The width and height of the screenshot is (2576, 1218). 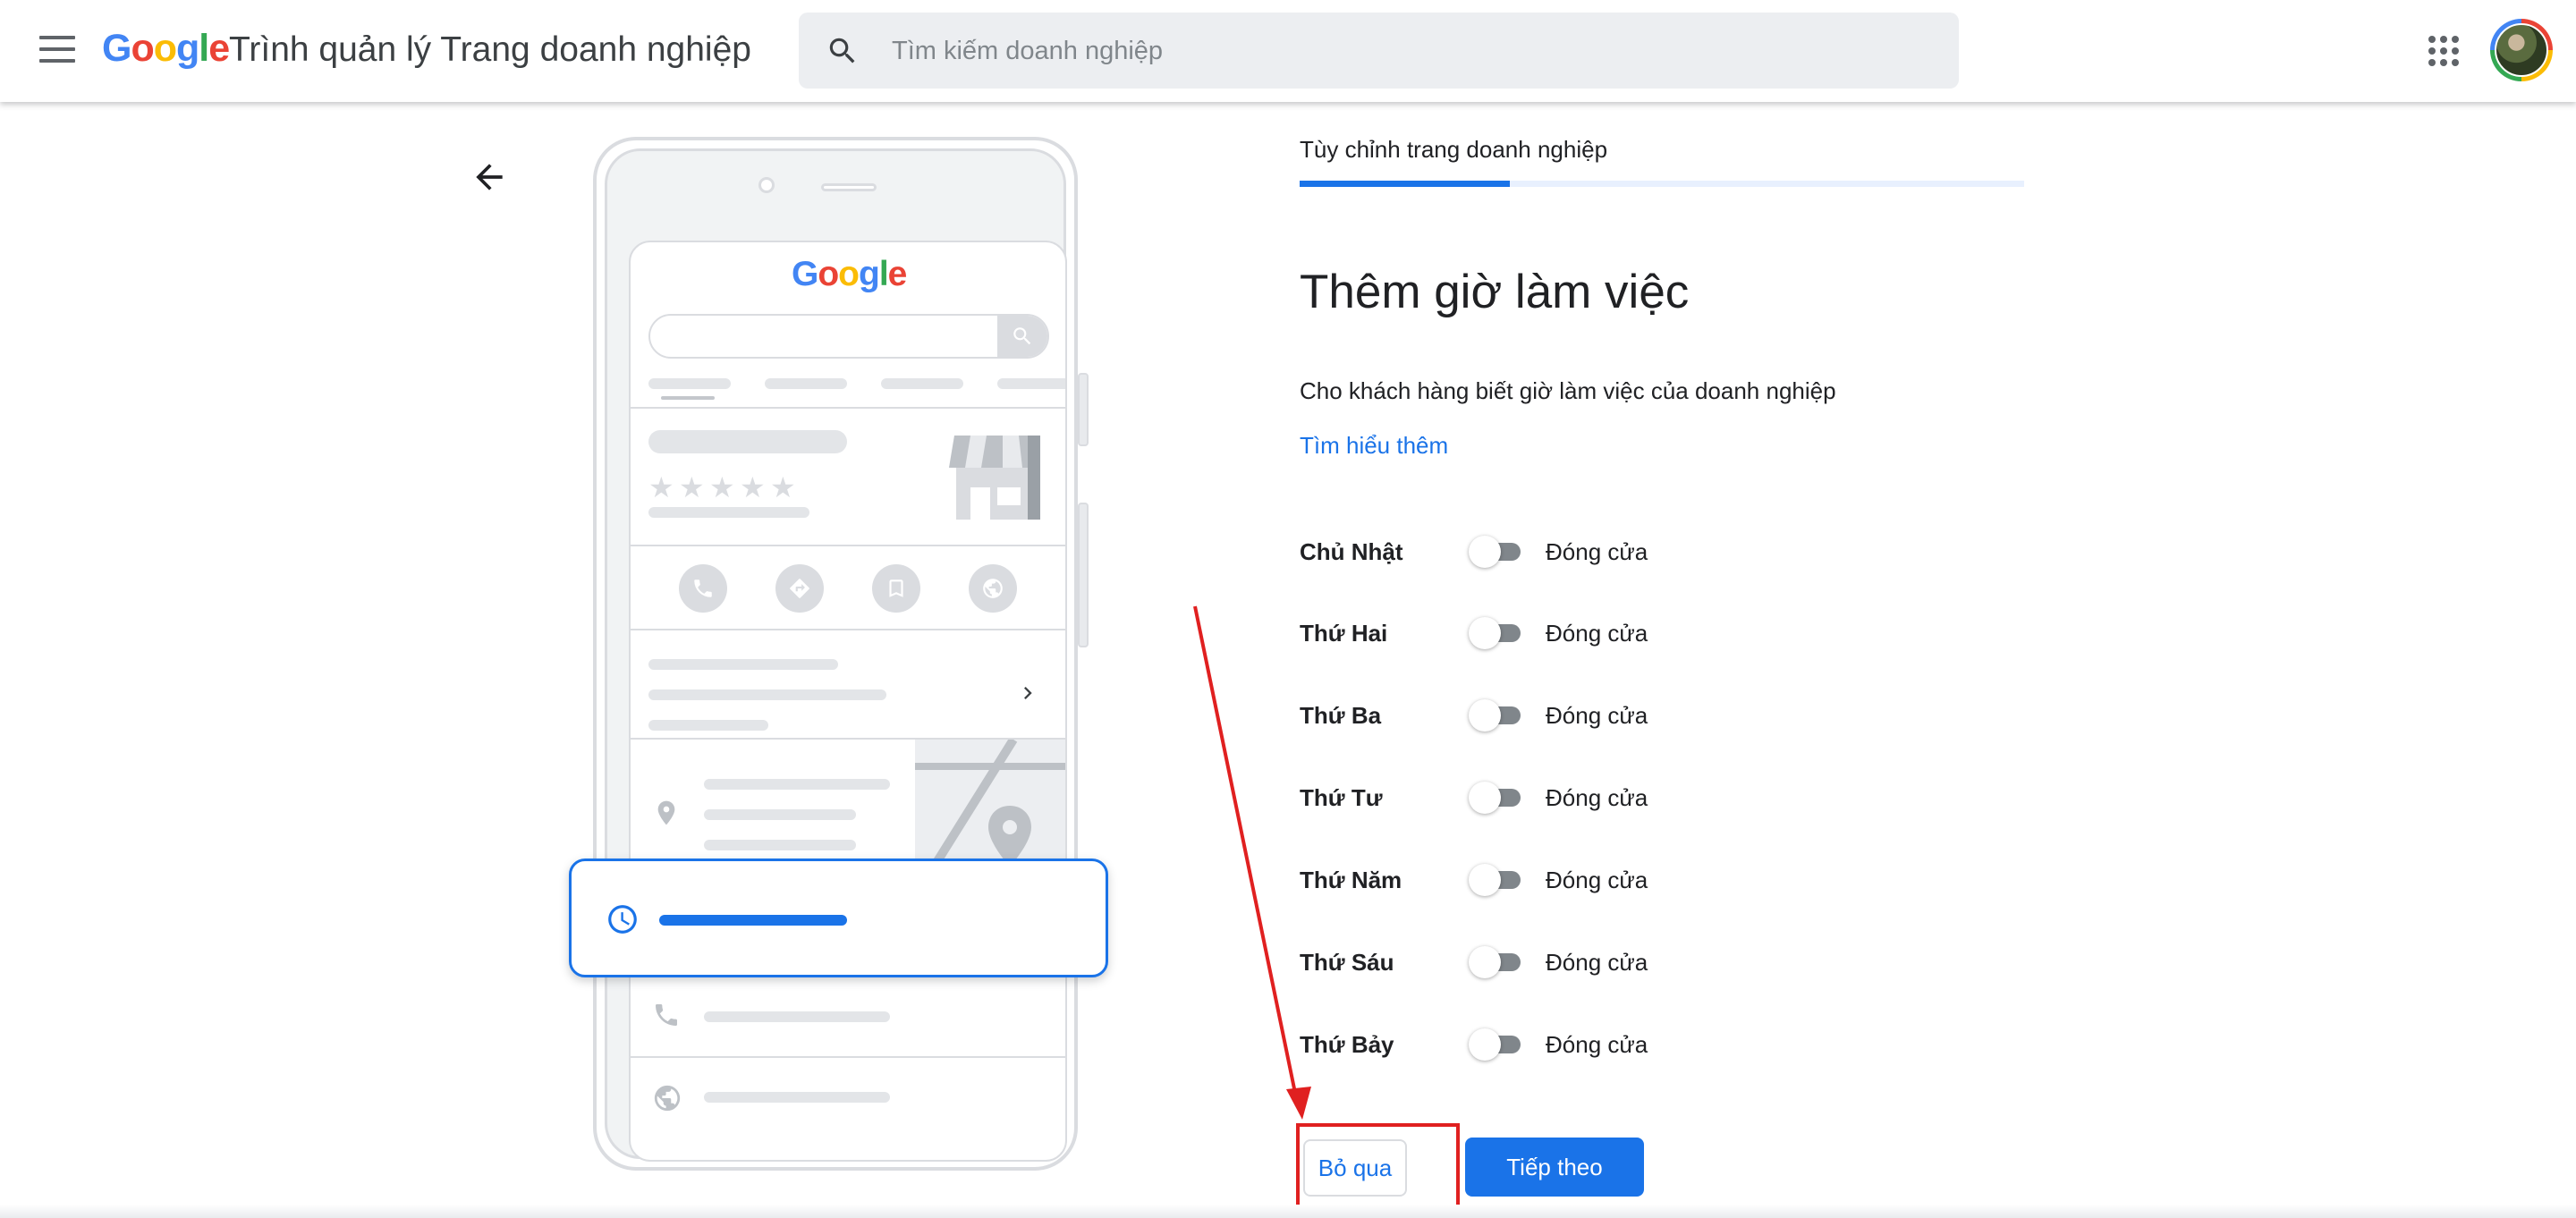 I want to click on learn-more-link: Tìm hiểu thêm, so click(x=1374, y=446).